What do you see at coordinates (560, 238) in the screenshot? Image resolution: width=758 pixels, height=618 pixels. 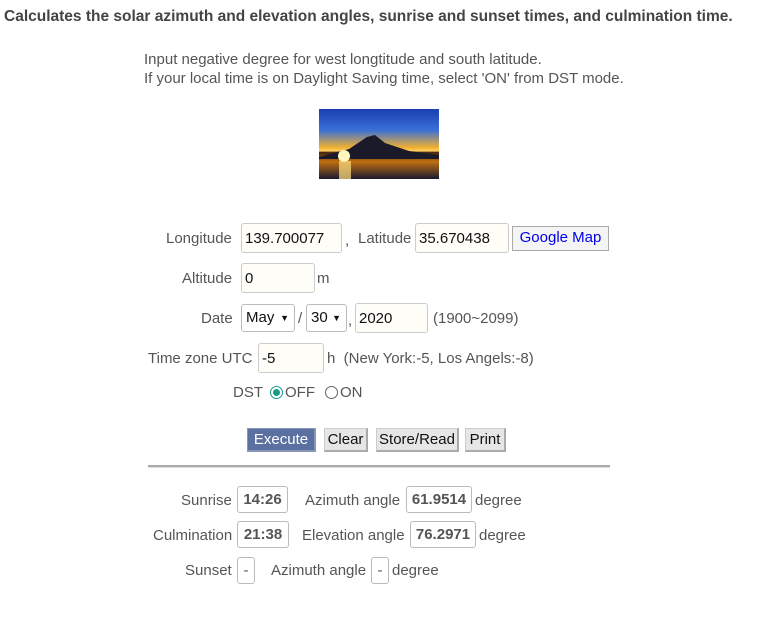 I see `google-map-button: Google Map` at bounding box center [560, 238].